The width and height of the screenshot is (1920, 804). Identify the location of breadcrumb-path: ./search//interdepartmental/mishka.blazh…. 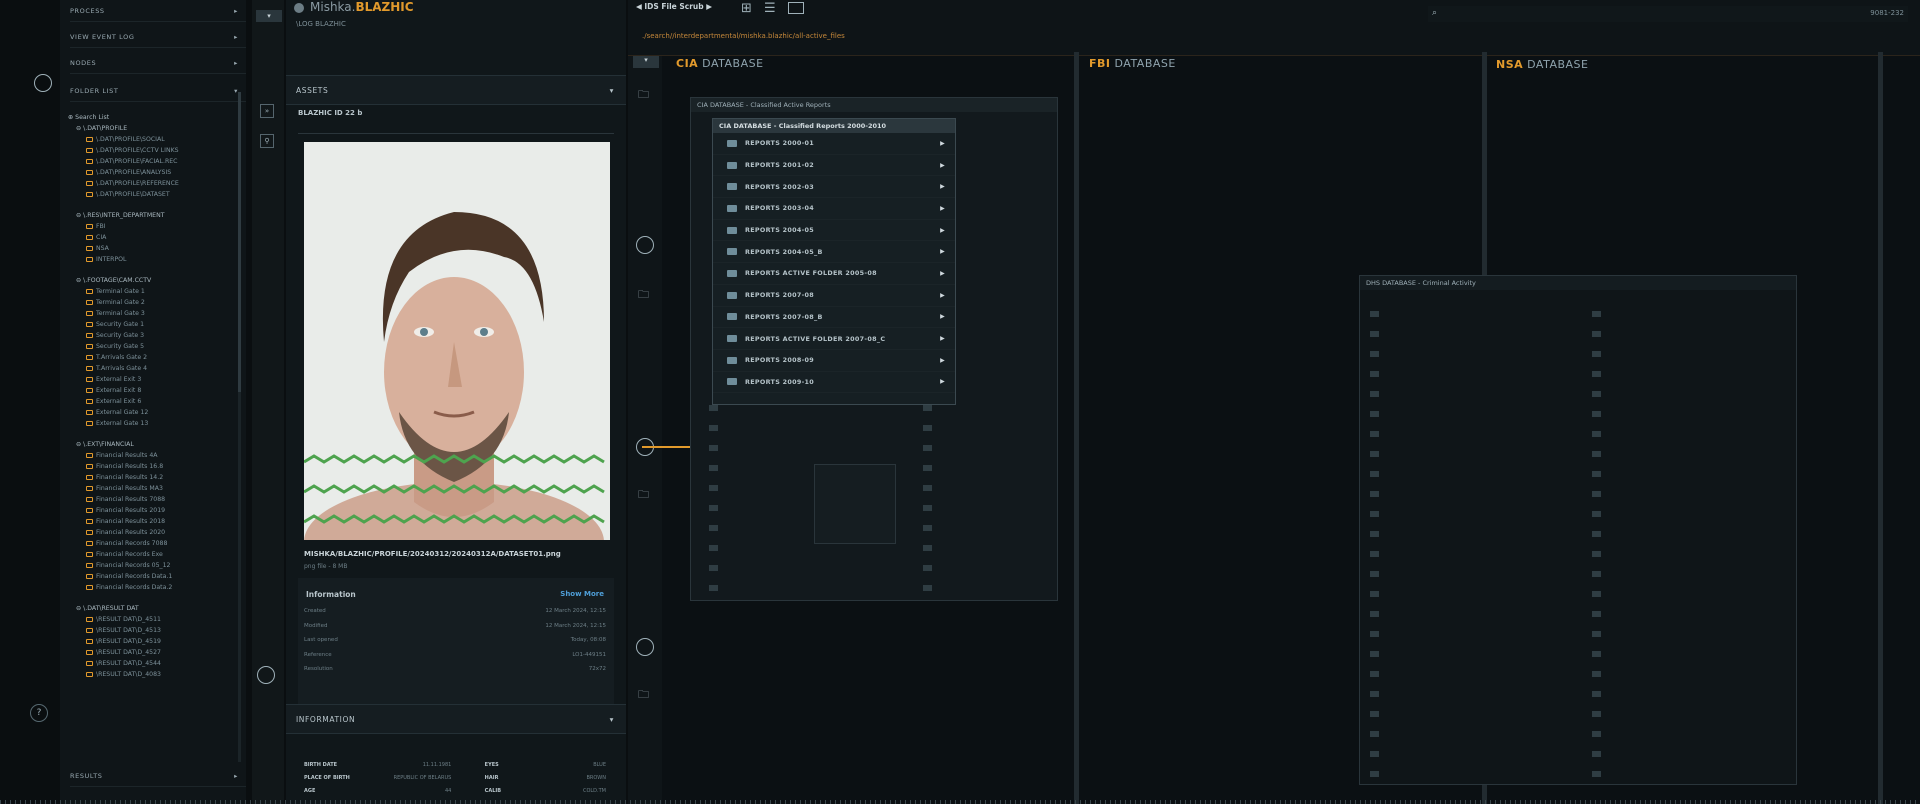
(743, 36).